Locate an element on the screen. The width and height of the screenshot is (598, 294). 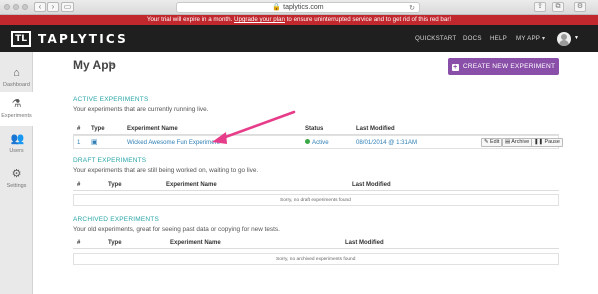
browser-toolbar: ‹ › ▭ 🔒 taplytics.com ↻ ⇪ ⧉ ⚙ is located at coordinates (299, 7).